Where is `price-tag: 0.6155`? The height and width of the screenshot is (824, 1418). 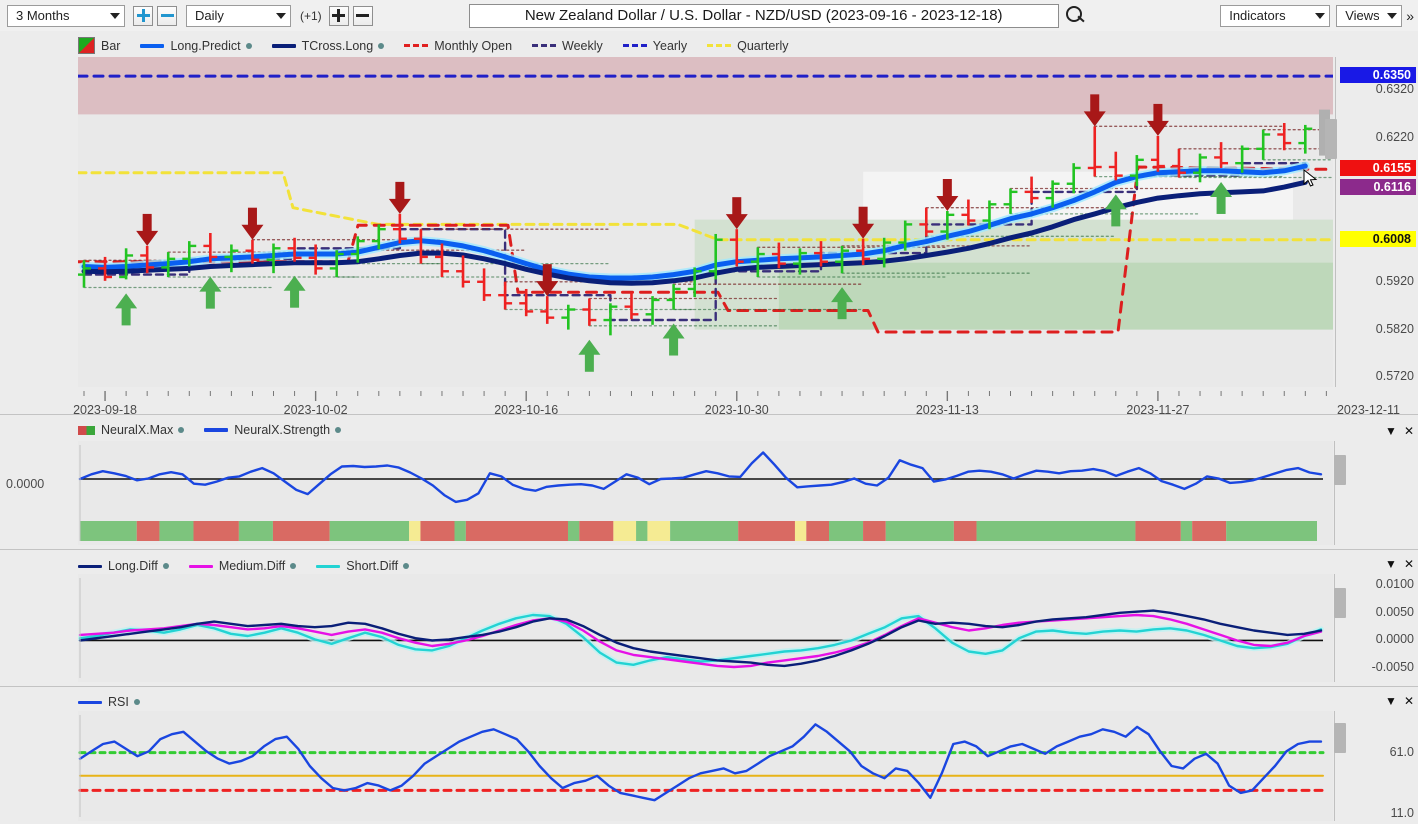 price-tag: 0.6155 is located at coordinates (1378, 168).